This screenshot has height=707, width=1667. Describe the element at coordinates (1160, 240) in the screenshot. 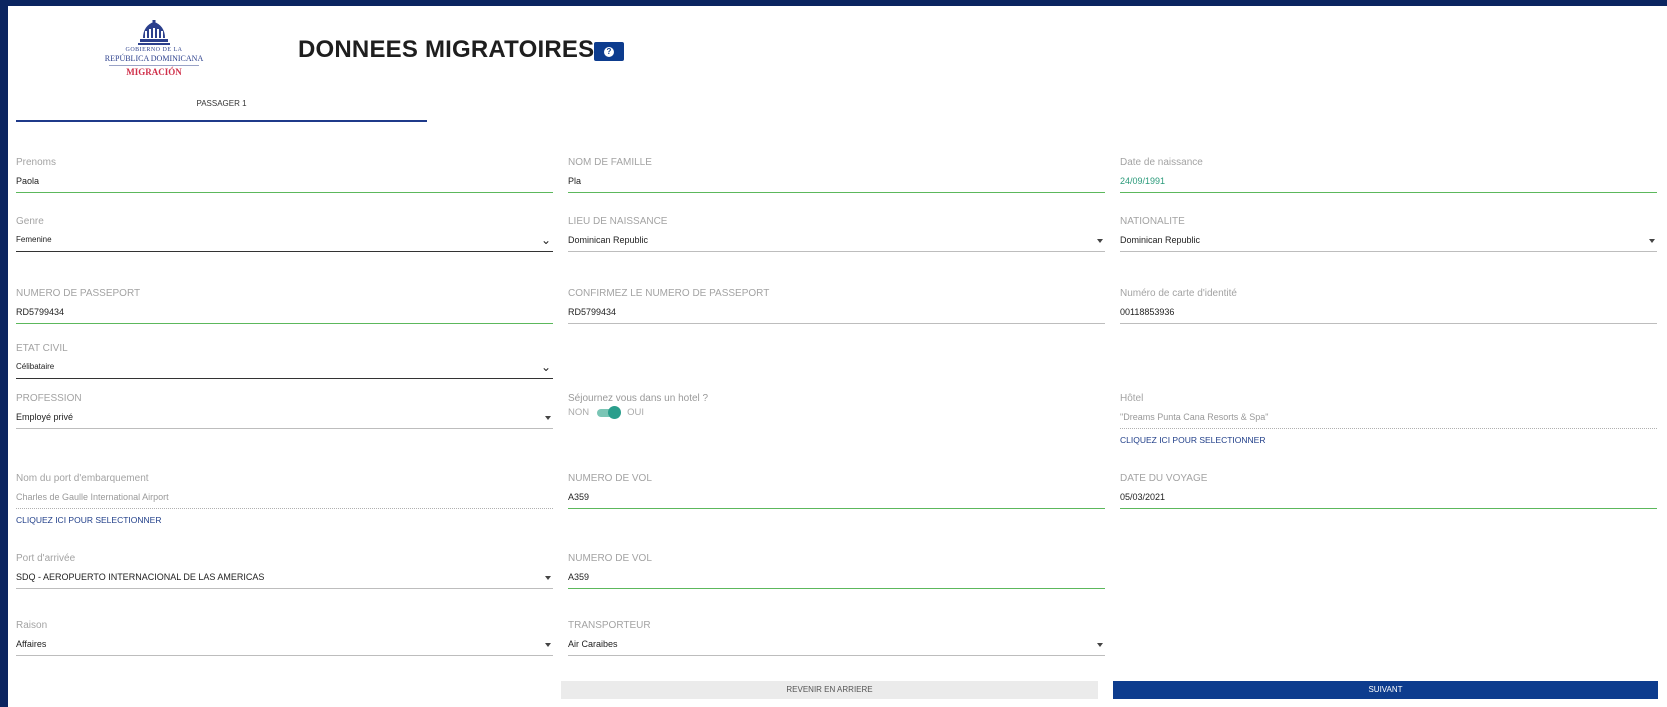

I see `nationalite-value: Dominican Republic` at that location.